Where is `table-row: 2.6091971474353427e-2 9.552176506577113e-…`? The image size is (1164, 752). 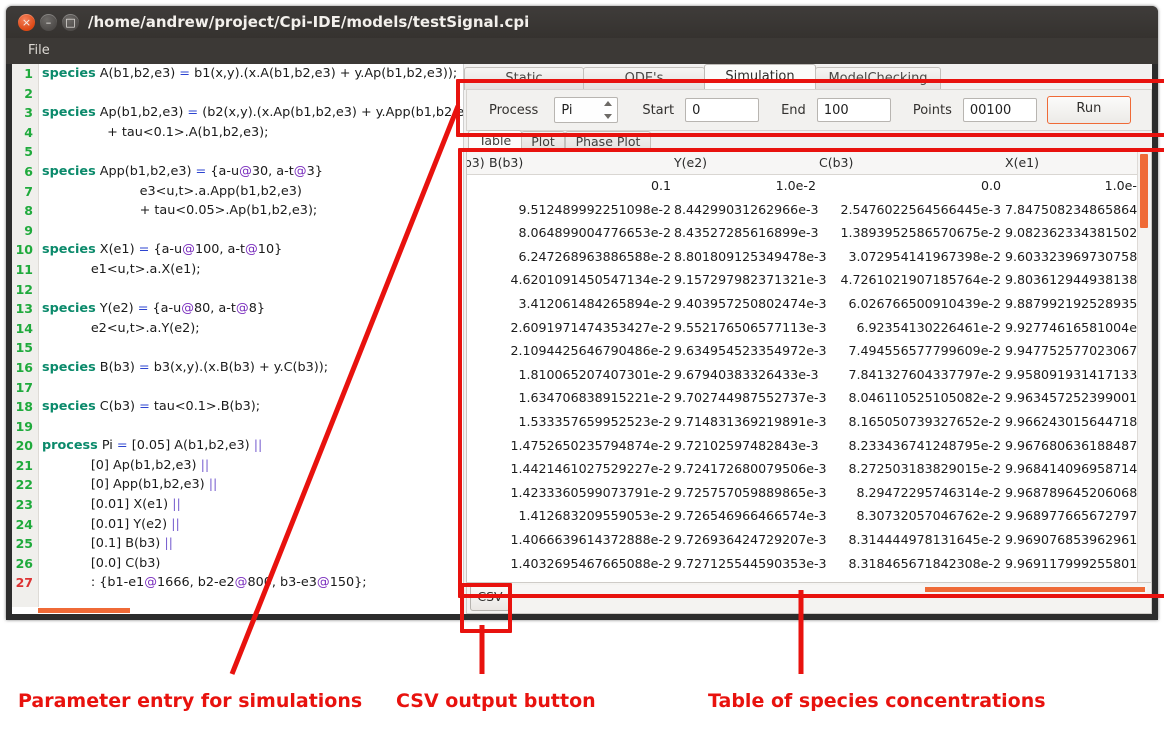 table-row: 2.6091971474353427e-2 9.552176506577113e-… is located at coordinates (809, 328).